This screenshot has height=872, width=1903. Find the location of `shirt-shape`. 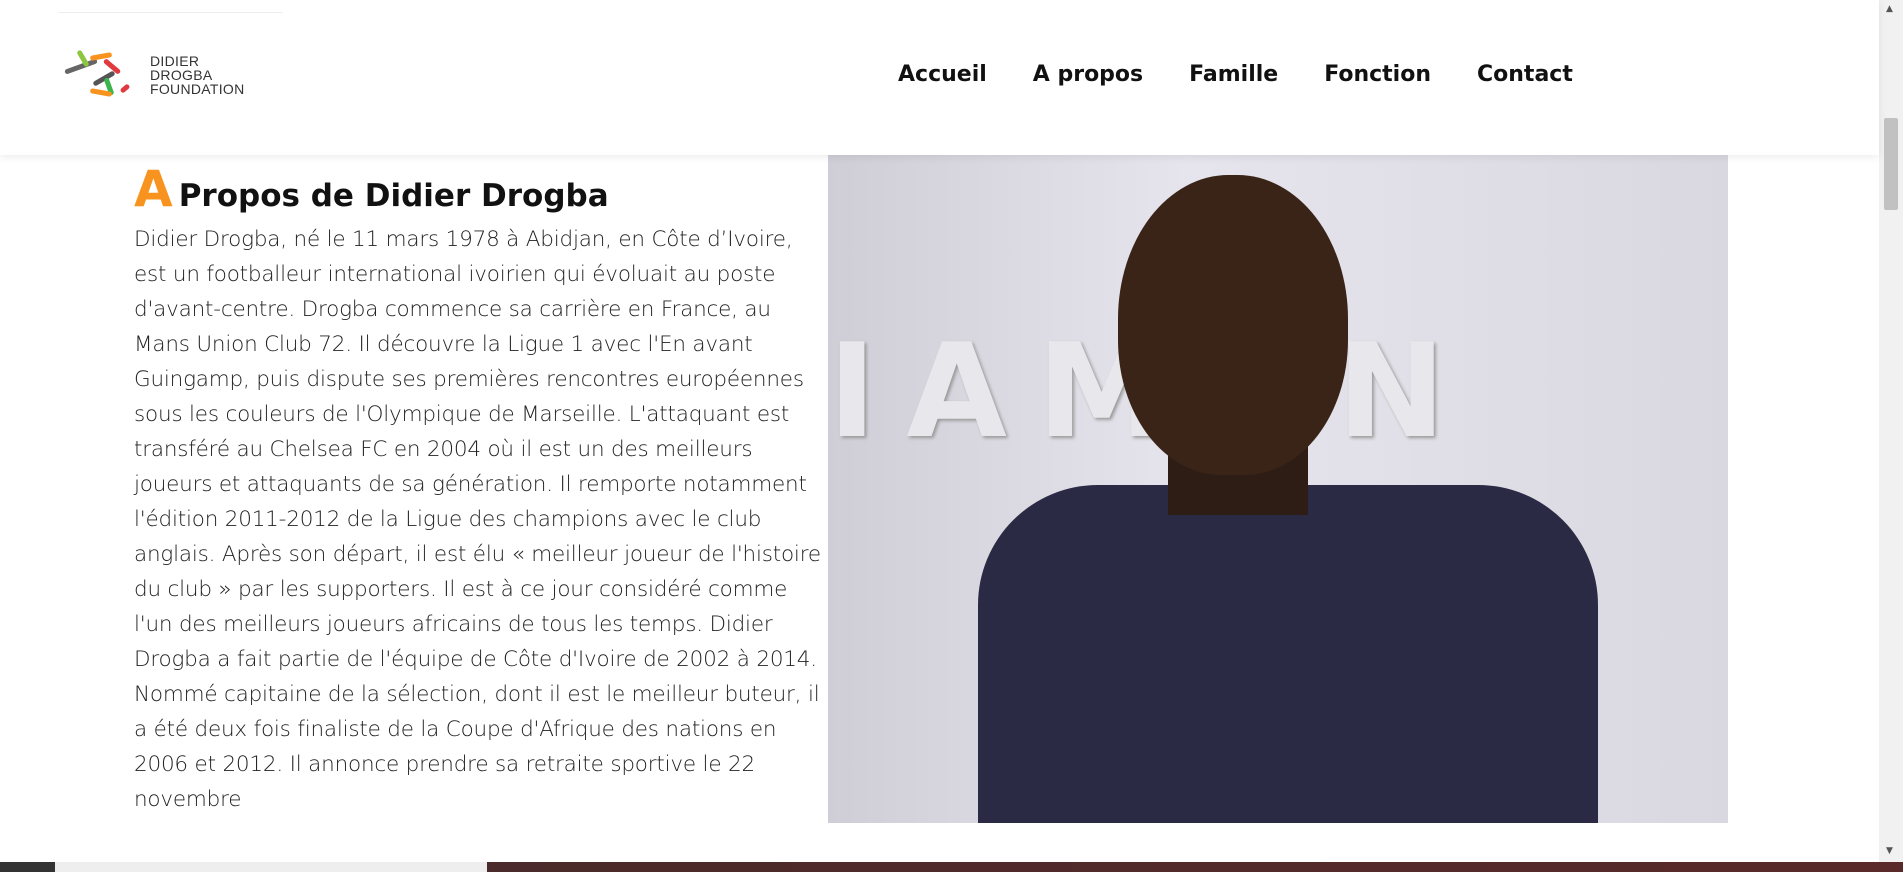

shirt-shape is located at coordinates (1288, 654).